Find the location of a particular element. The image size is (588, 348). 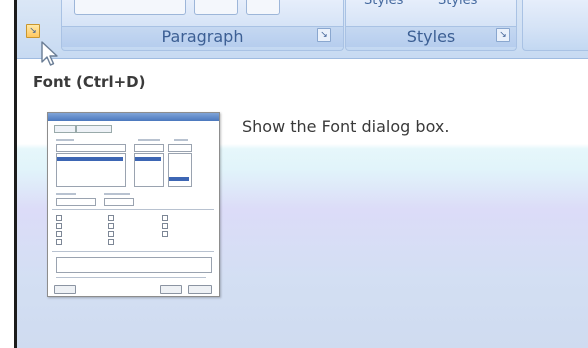

font-dialog-launcher-icon: ↘ is located at coordinates (33, 31).